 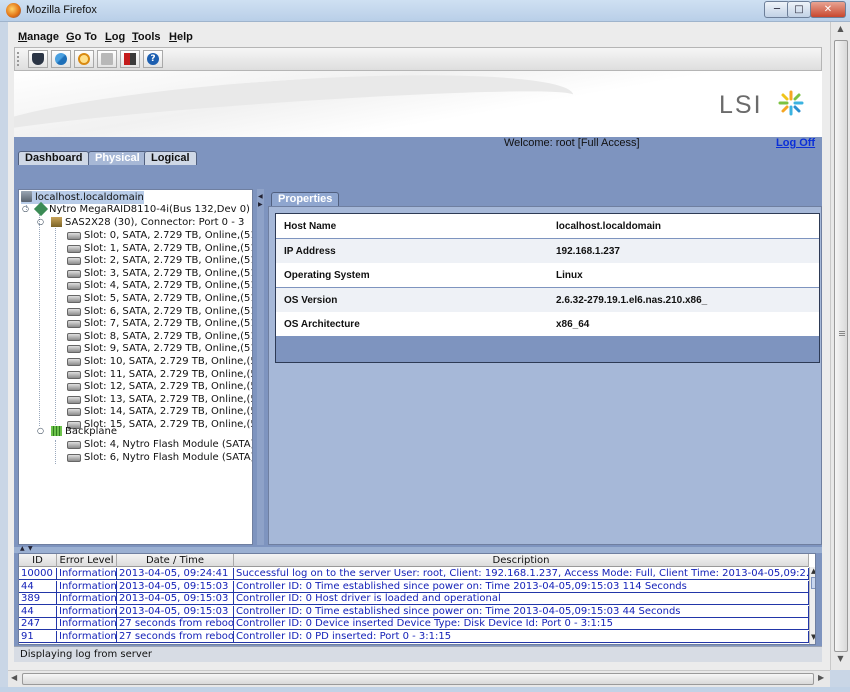 What do you see at coordinates (159, 248) in the screenshot?
I see `tree-node-slot: Slot: 1, SATA, 2.729 TB, Online,(512` at bounding box center [159, 248].